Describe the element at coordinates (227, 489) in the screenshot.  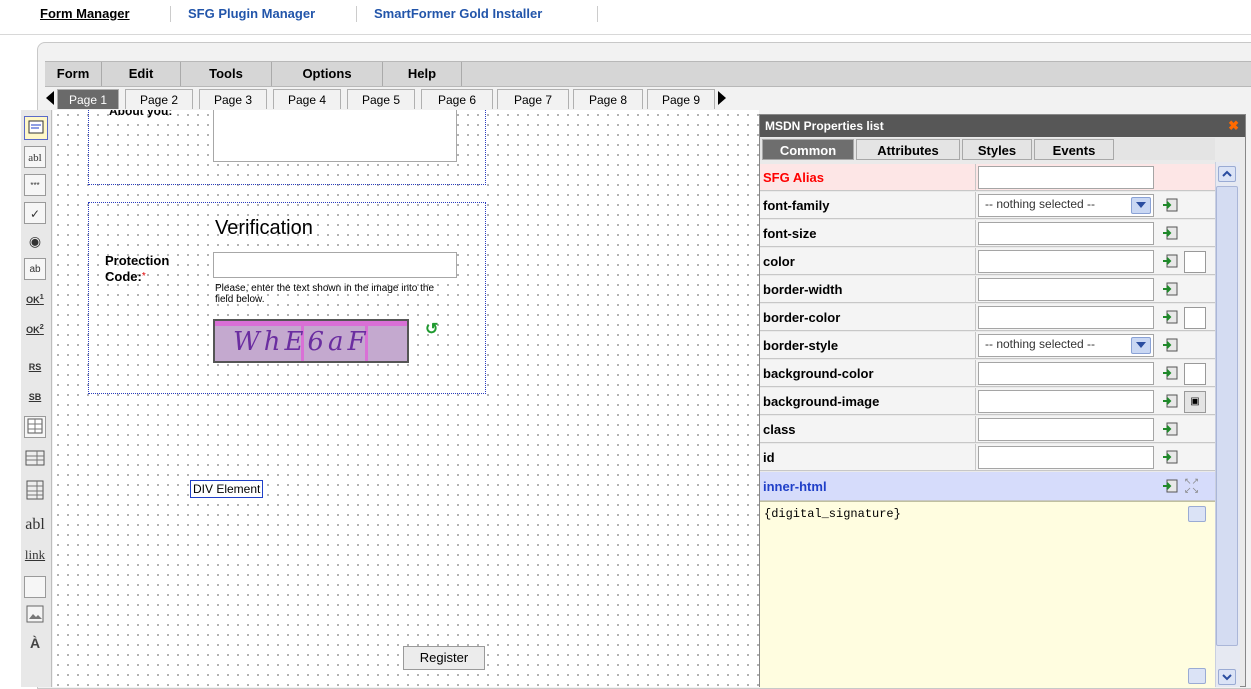
I see `div-element: DIV Element` at that location.